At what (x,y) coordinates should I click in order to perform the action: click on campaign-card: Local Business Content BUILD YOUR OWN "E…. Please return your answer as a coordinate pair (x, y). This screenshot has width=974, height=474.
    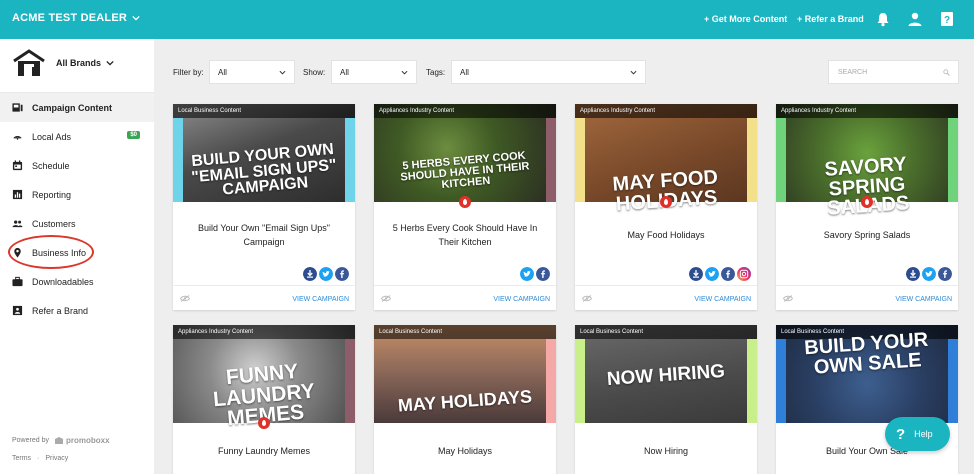
    Looking at the image, I should click on (264, 207).